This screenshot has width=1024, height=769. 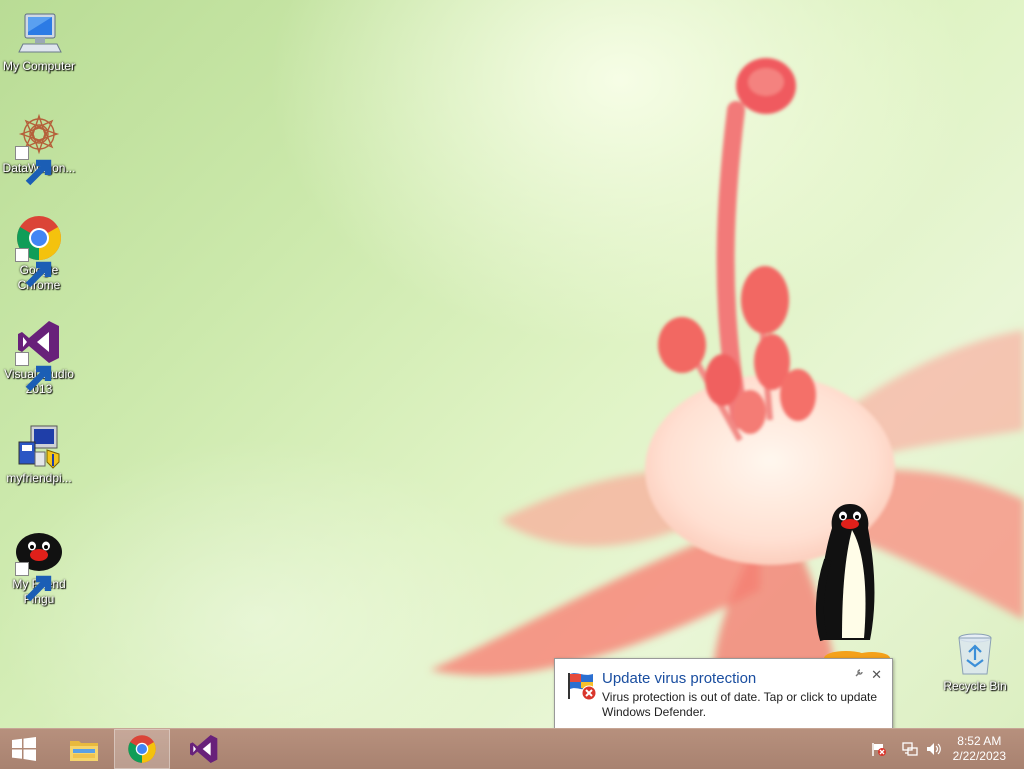 I want to click on windows-logo-icon, so click(x=24, y=749).